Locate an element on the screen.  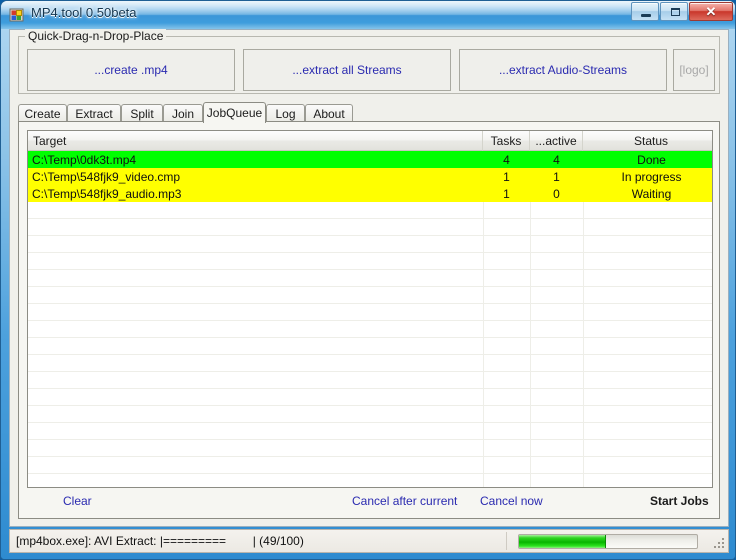
close-icon: ✕ is located at coordinates (711, 11).